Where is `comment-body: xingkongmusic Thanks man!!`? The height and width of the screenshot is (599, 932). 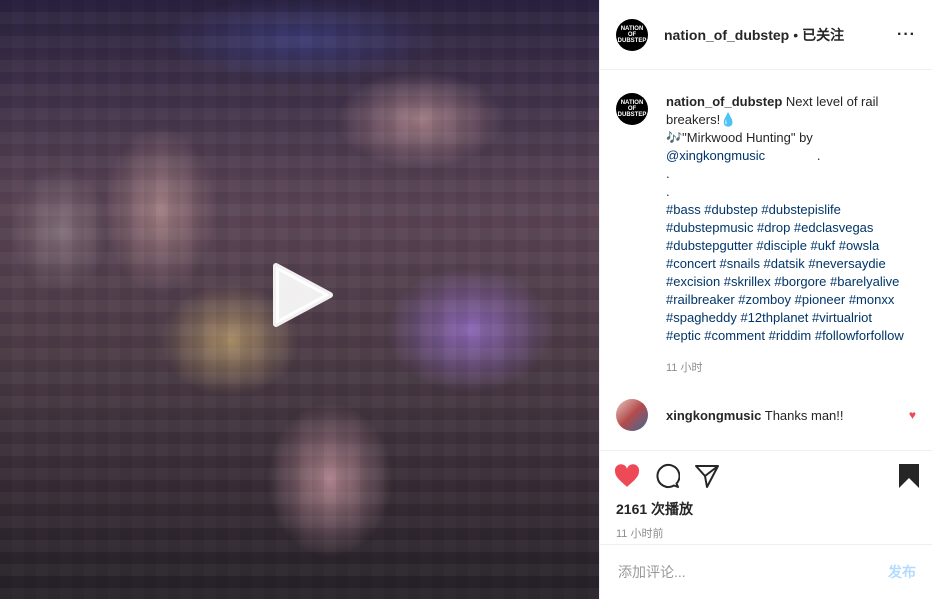 comment-body: xingkongmusic Thanks man!! is located at coordinates (755, 415).